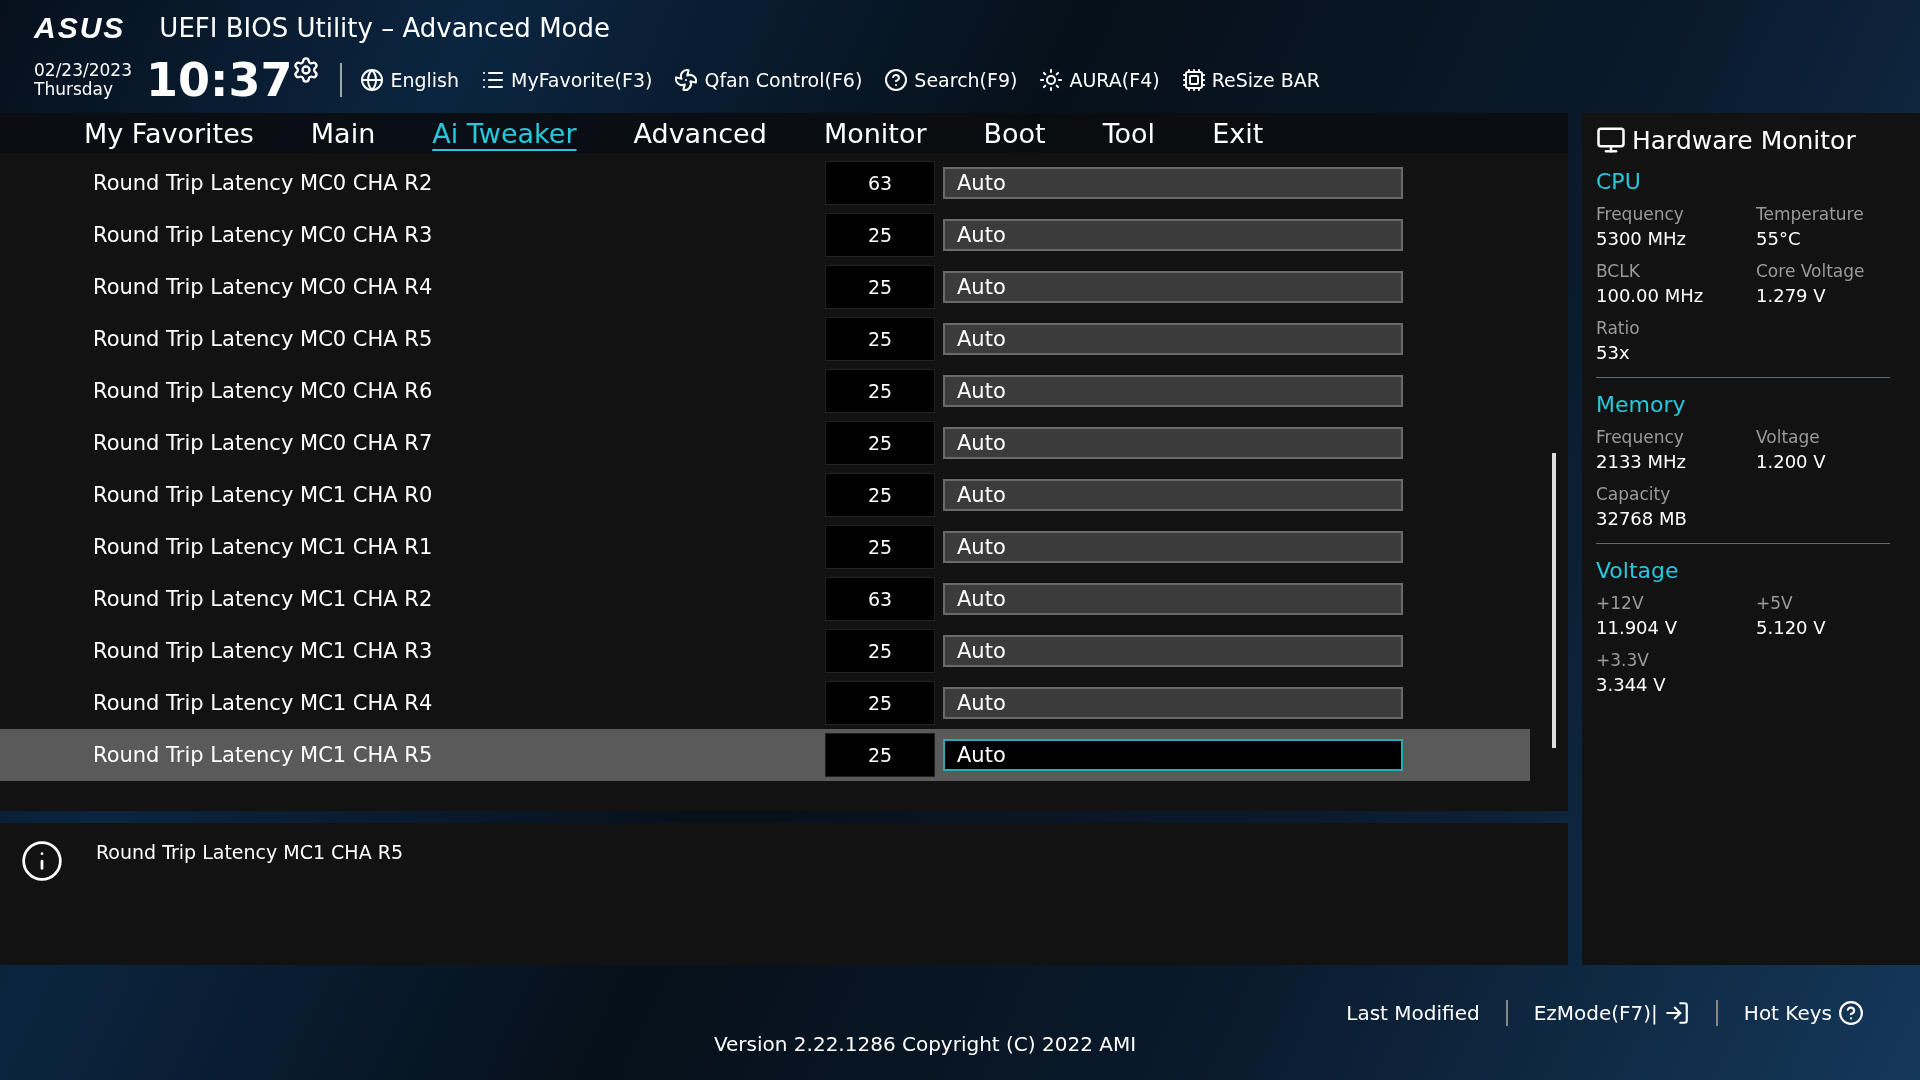  I want to click on setting-row: Round Trip Latency MC0 CHA R4 25 Auto, so click(765, 287).